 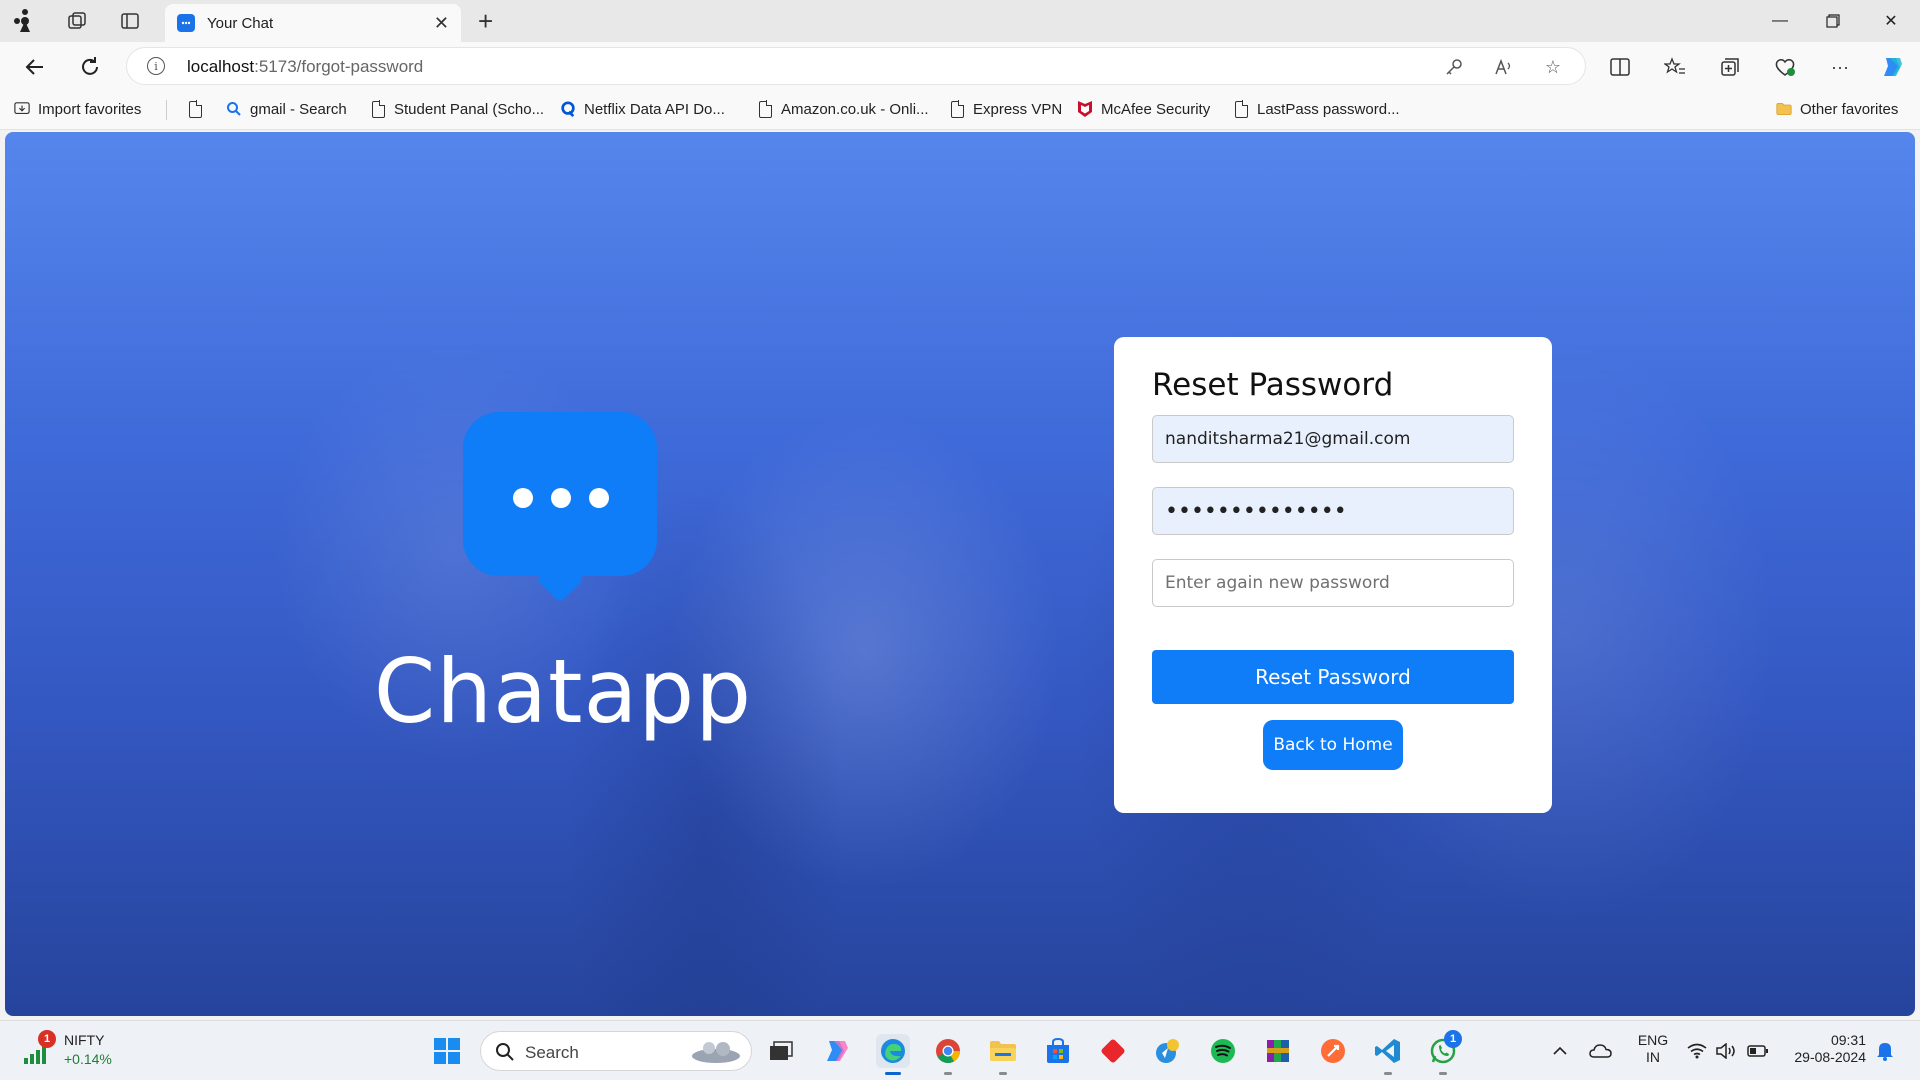 I want to click on url-host: localhost, so click(x=221, y=66).